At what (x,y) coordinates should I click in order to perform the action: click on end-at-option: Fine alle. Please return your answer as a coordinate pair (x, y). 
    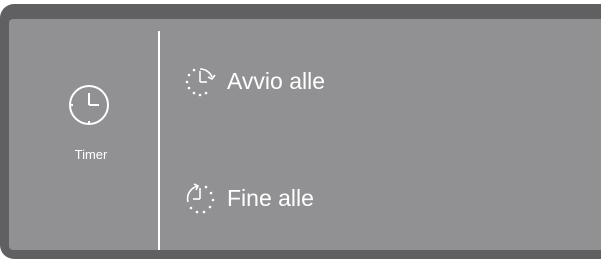
    Looking at the image, I should click on (247, 198).